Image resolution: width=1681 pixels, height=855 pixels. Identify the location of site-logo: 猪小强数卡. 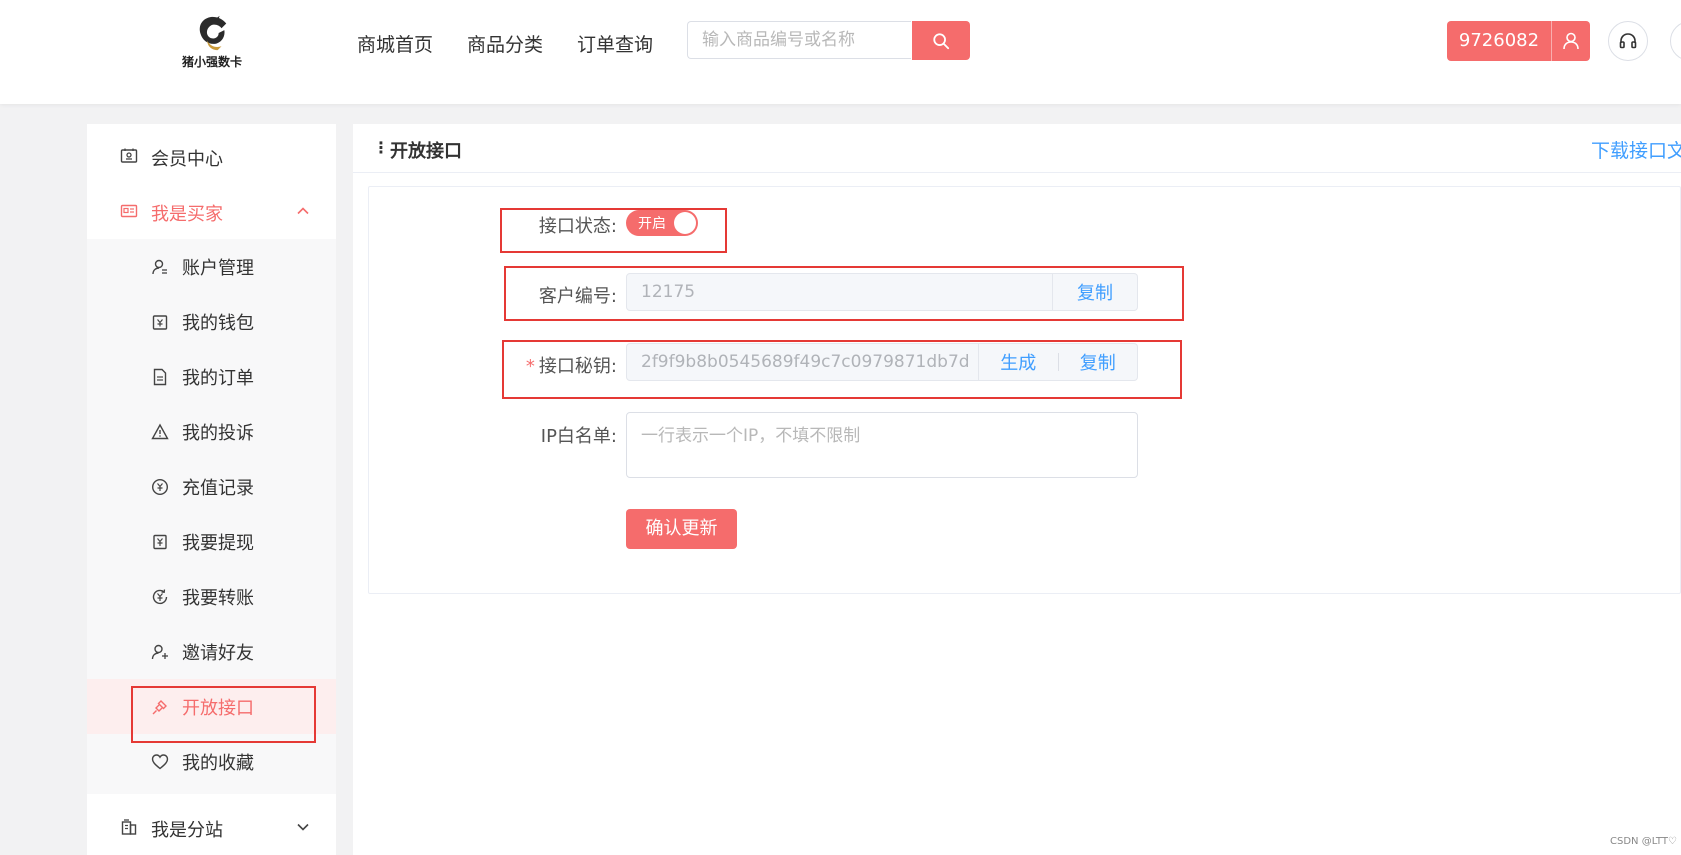
(212, 44).